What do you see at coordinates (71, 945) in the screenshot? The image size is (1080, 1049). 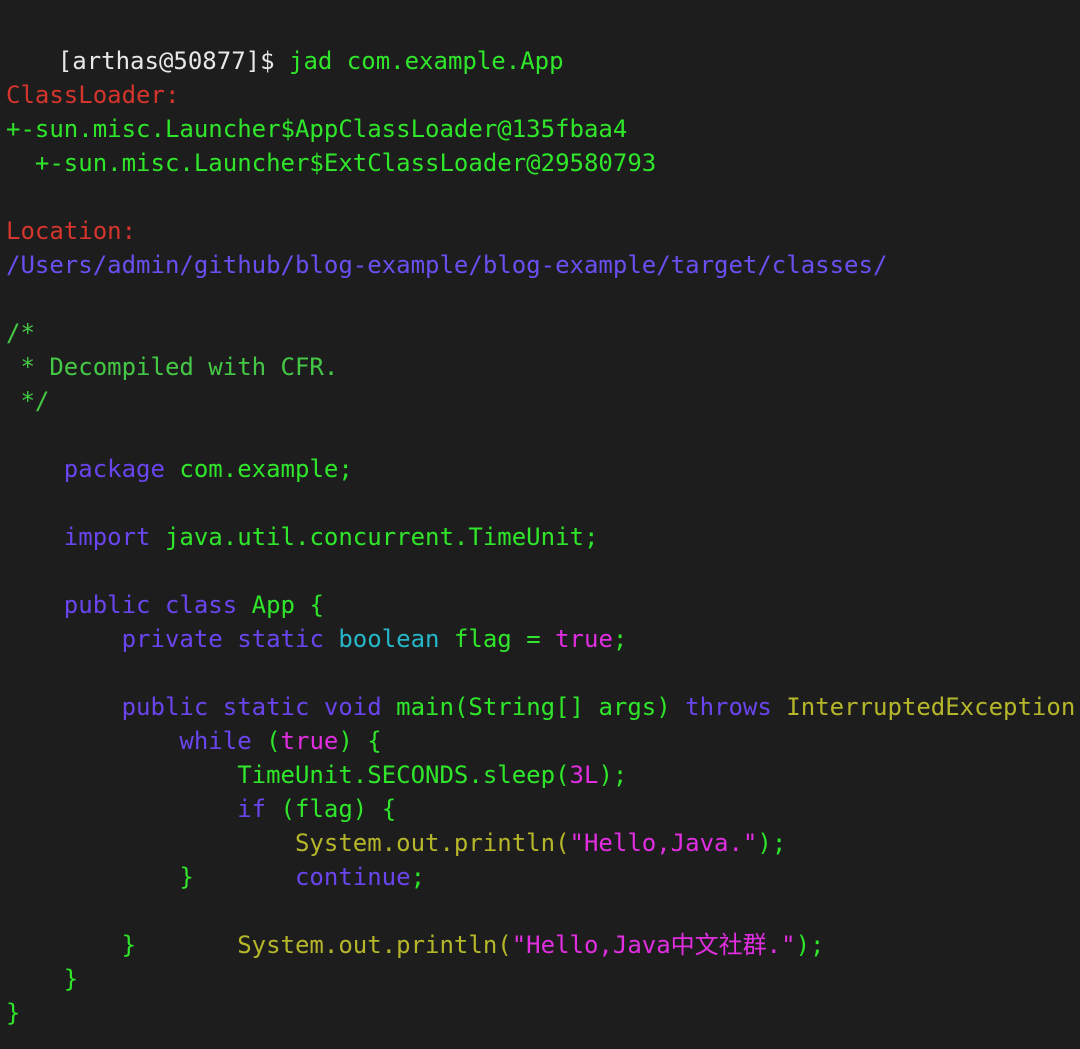 I see `while-close-brace: }` at bounding box center [71, 945].